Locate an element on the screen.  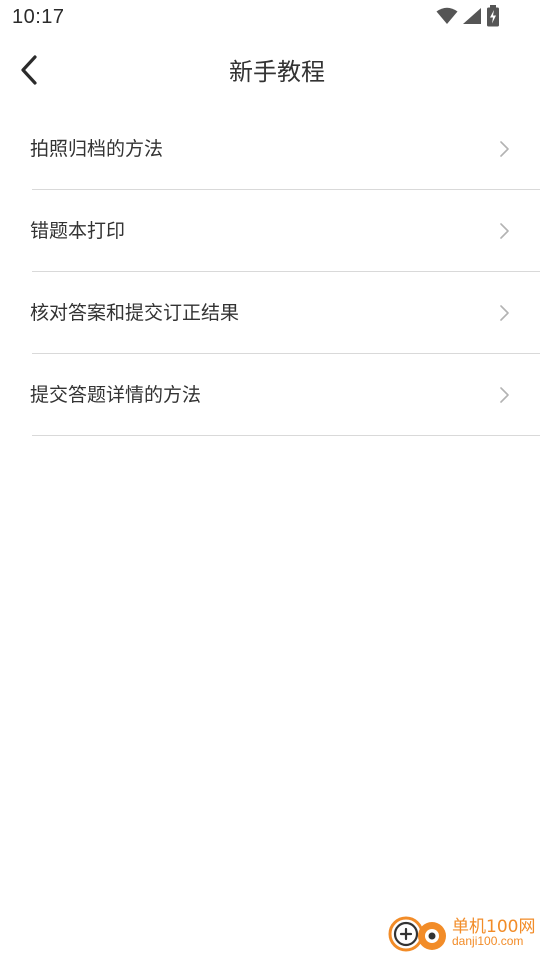
menu-item-submit-details: 提交答题详情的方法 is located at coordinates (270, 395).